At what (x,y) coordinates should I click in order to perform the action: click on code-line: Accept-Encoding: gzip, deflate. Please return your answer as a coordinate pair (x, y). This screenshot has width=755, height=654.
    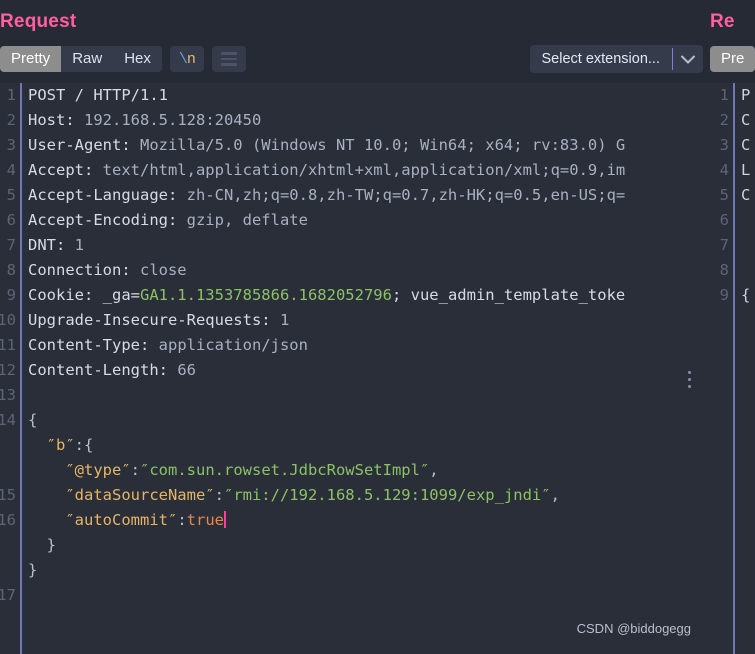
    Looking at the image, I should click on (365, 220).